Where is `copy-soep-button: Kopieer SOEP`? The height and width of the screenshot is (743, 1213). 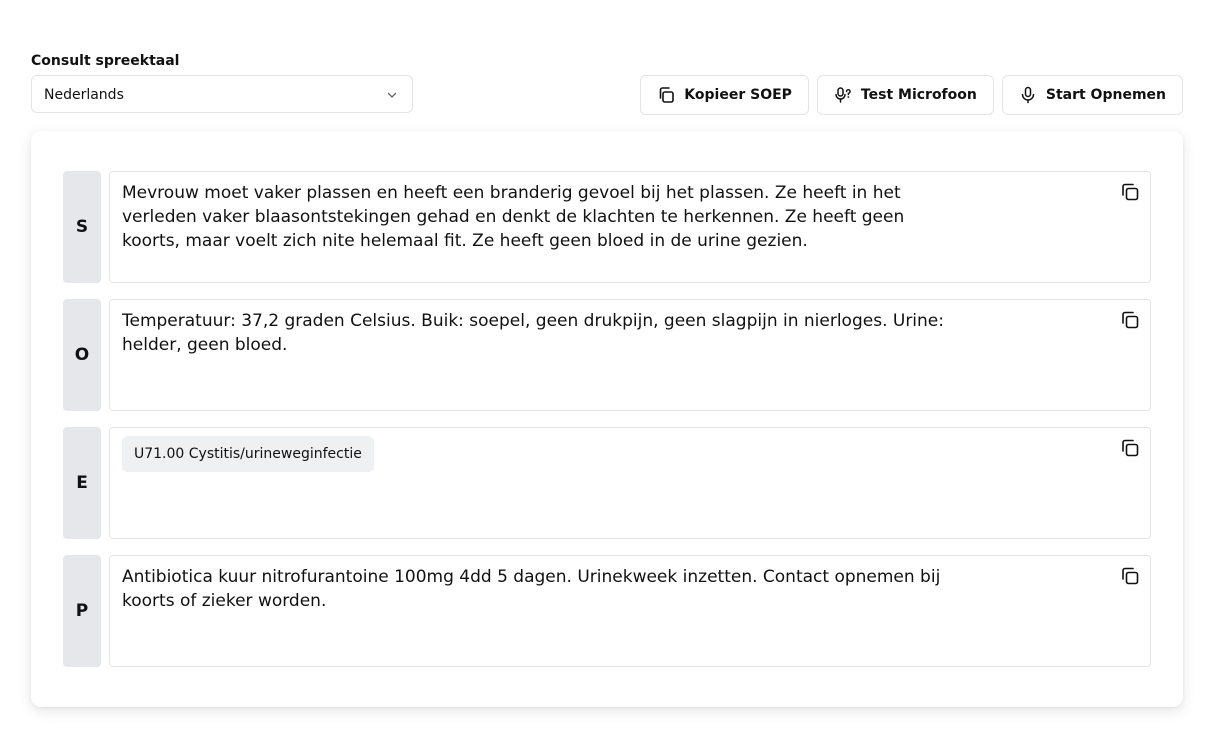
copy-soep-button: Kopieer SOEP is located at coordinates (724, 95).